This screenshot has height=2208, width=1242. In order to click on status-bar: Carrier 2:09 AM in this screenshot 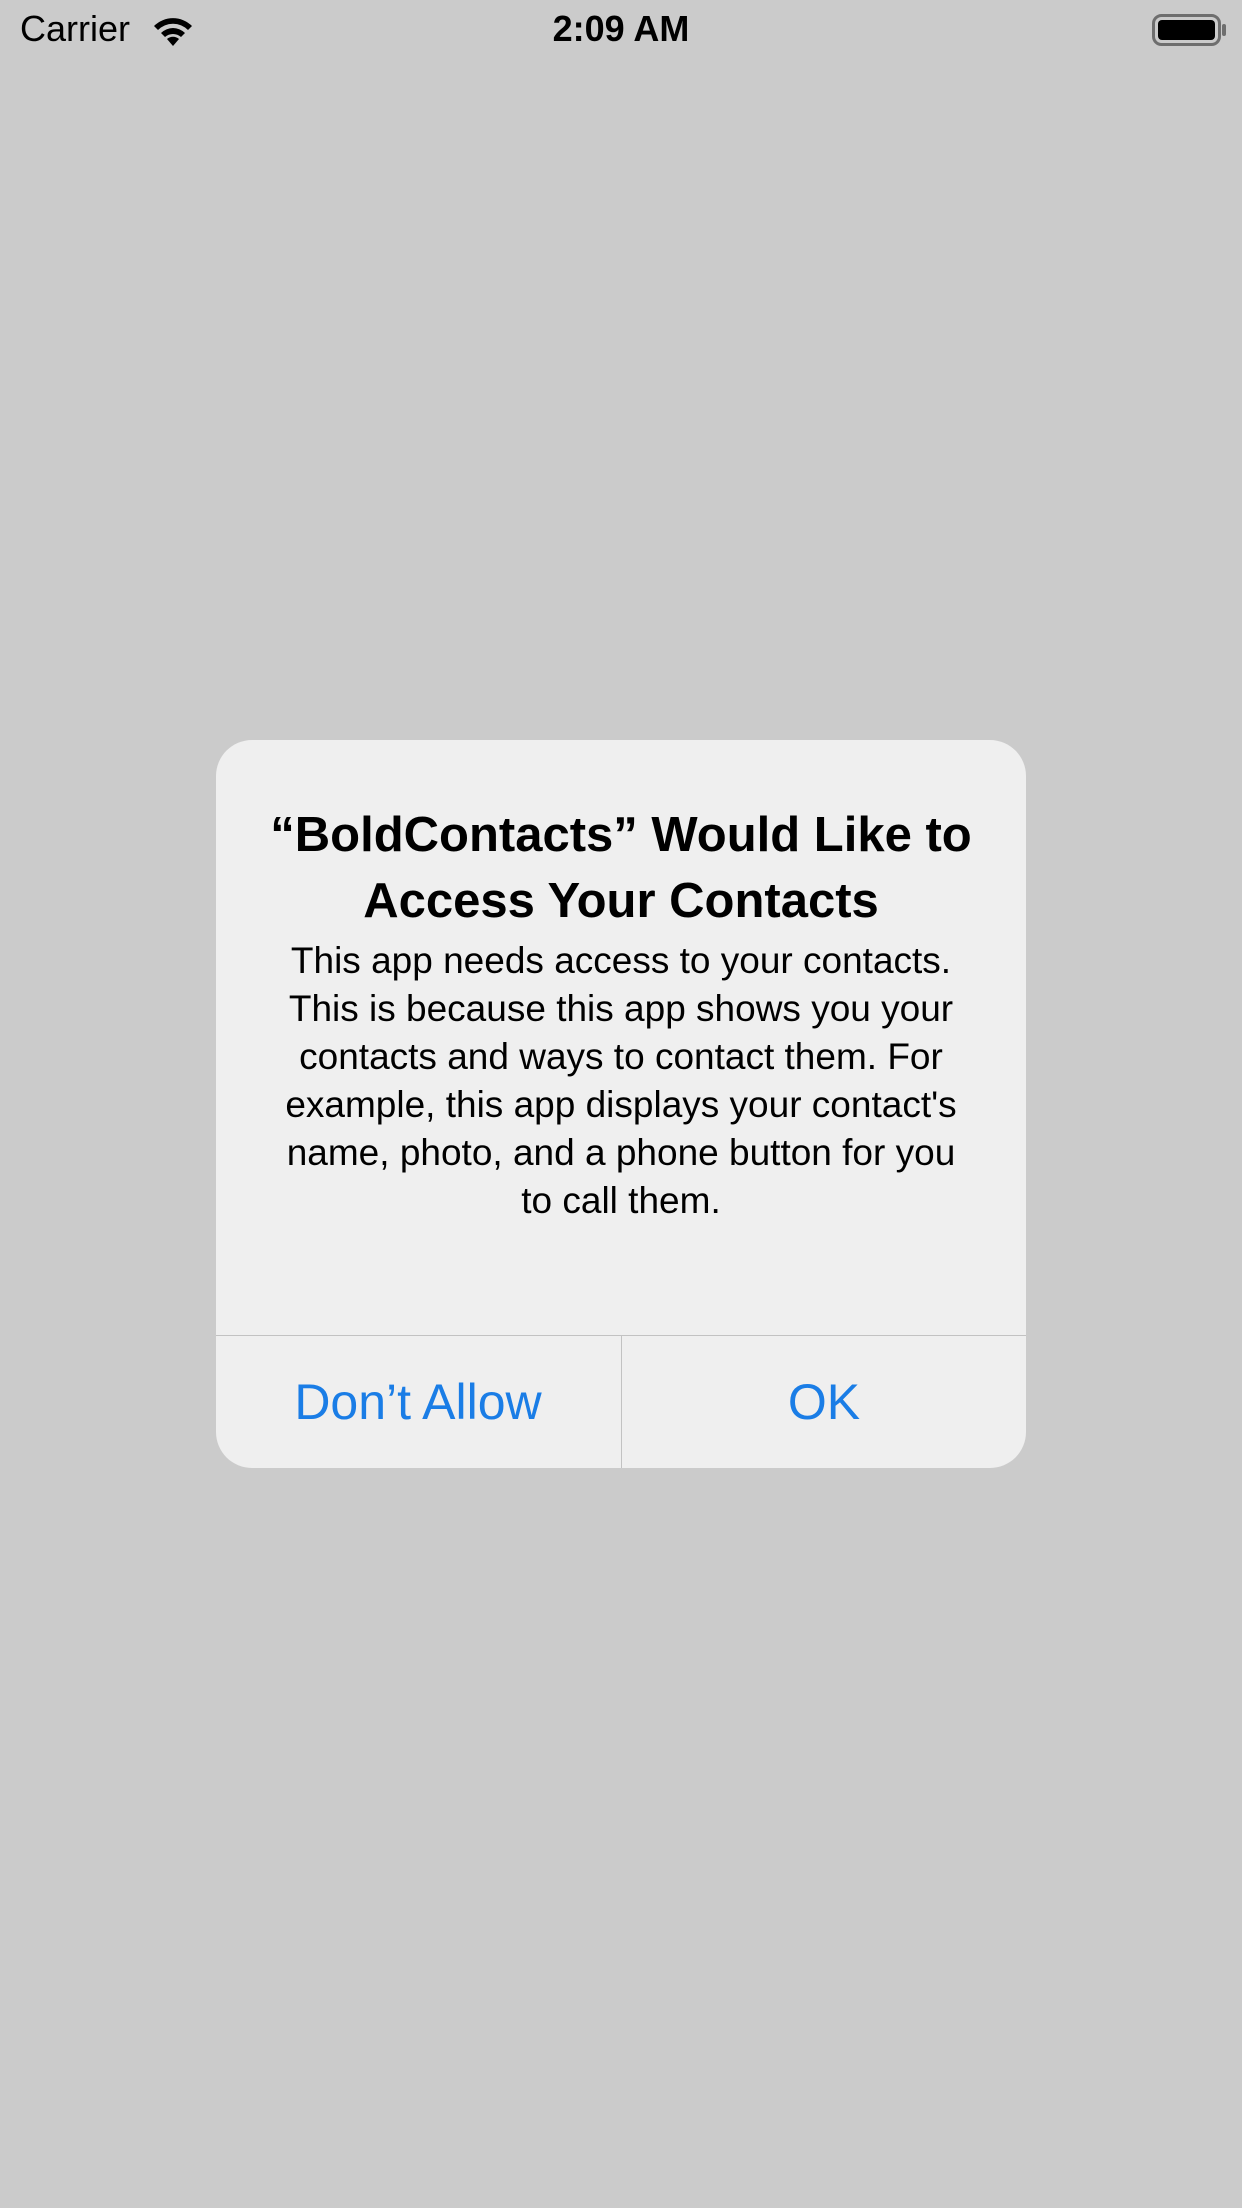, I will do `click(621, 31)`.